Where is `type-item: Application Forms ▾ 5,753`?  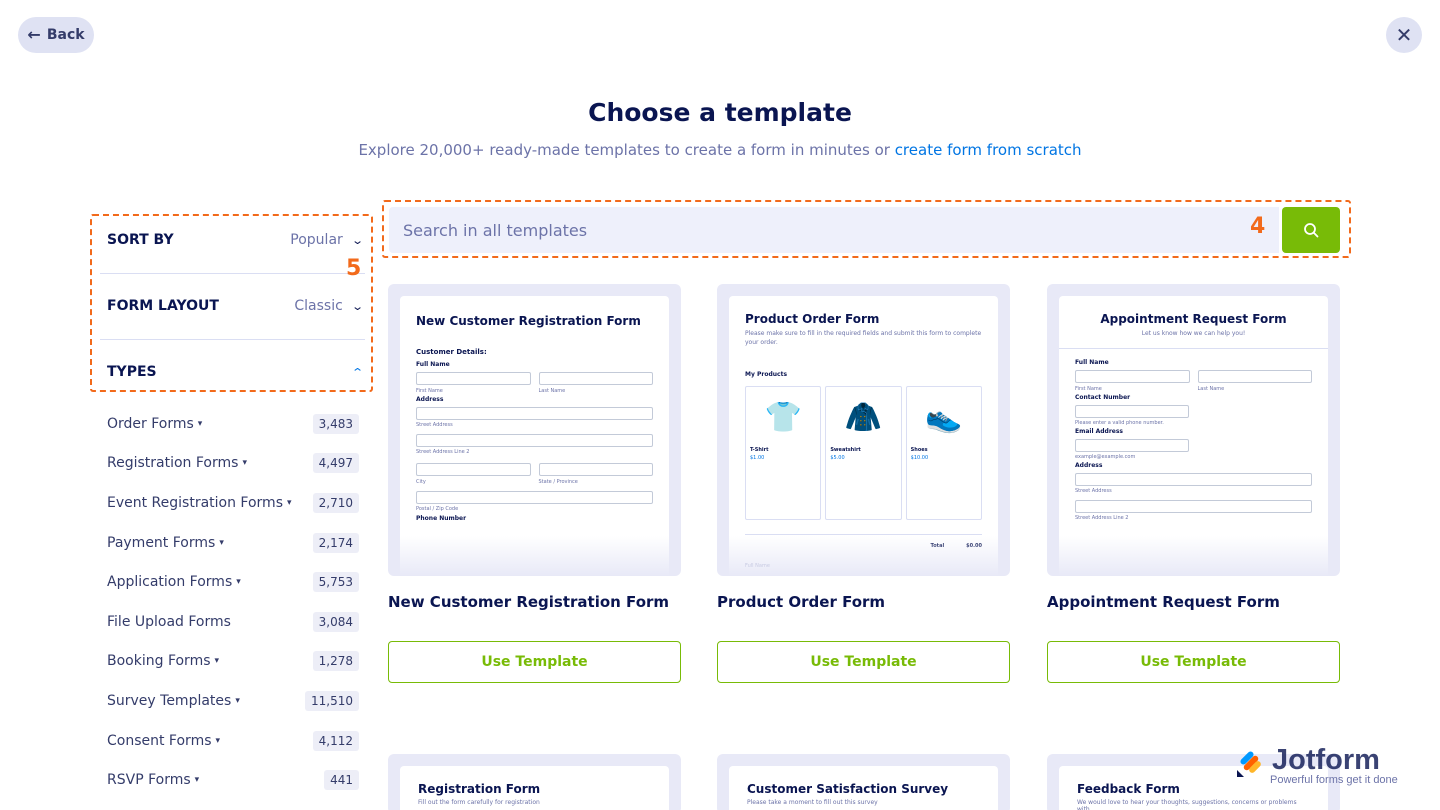 type-item: Application Forms ▾ 5,753 is located at coordinates (233, 582).